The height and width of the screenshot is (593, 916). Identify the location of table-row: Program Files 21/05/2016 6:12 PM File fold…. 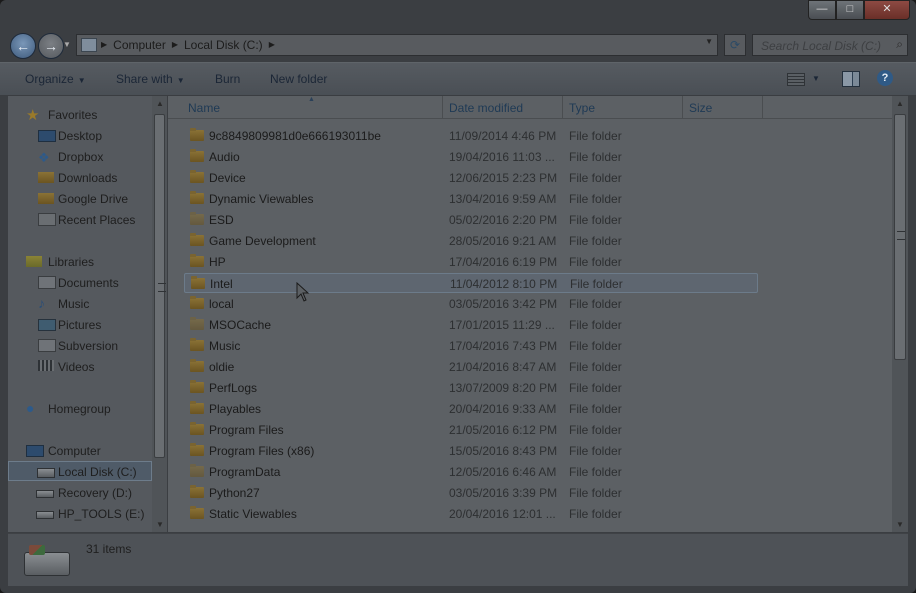
(471, 430).